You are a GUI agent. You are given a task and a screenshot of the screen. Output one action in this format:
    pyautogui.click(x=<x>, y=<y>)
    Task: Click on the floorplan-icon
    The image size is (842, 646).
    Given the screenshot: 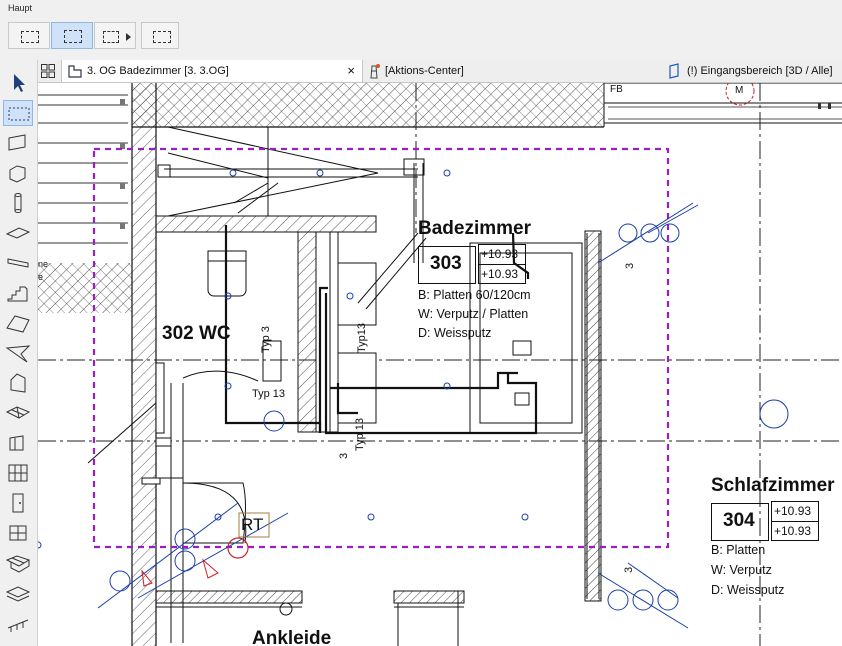 What is the action you would take?
    pyautogui.click(x=75, y=71)
    